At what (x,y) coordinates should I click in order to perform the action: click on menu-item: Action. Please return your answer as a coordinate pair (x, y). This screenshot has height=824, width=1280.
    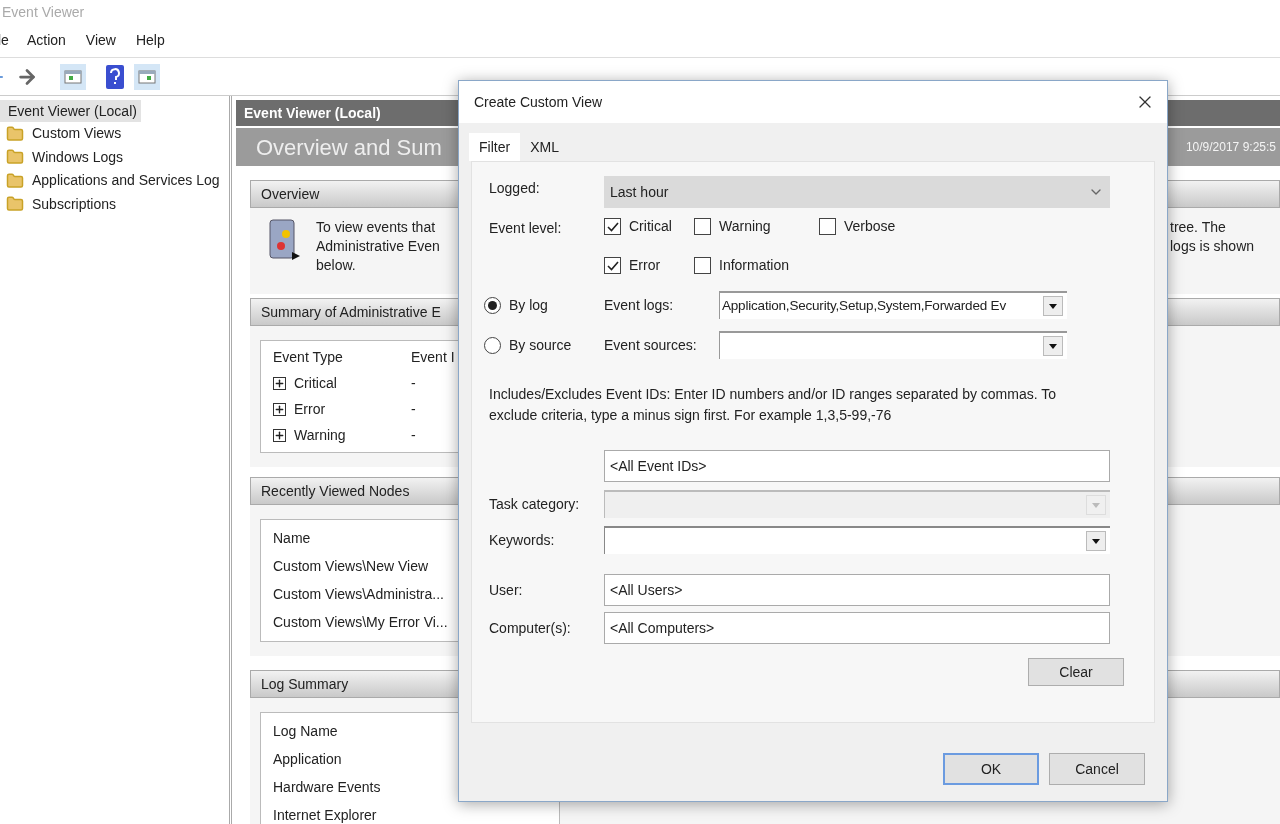
    Looking at the image, I should click on (46, 40).